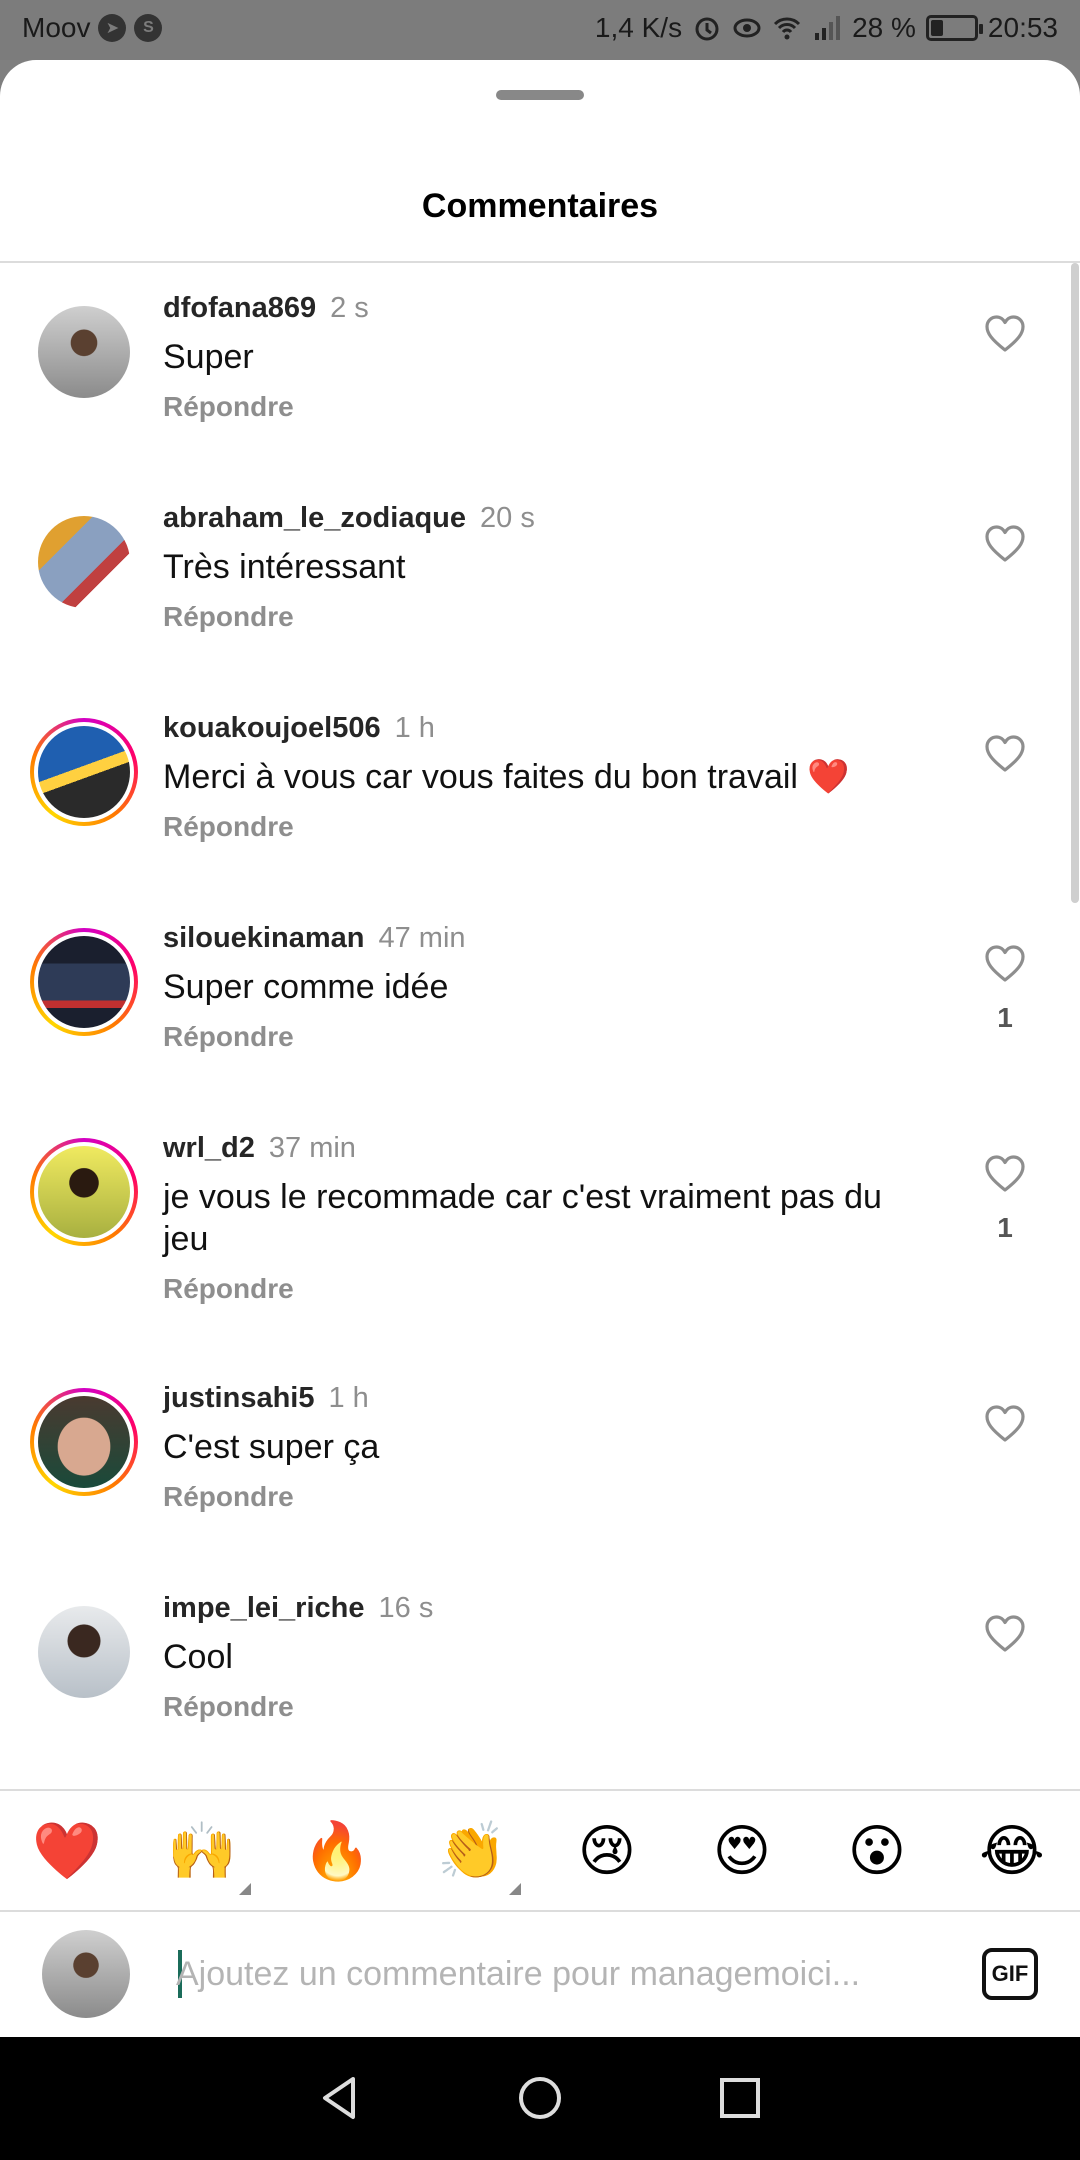 The height and width of the screenshot is (2160, 1080). What do you see at coordinates (92, 28) in the screenshot?
I see `status-left: Moov ➤ S` at bounding box center [92, 28].